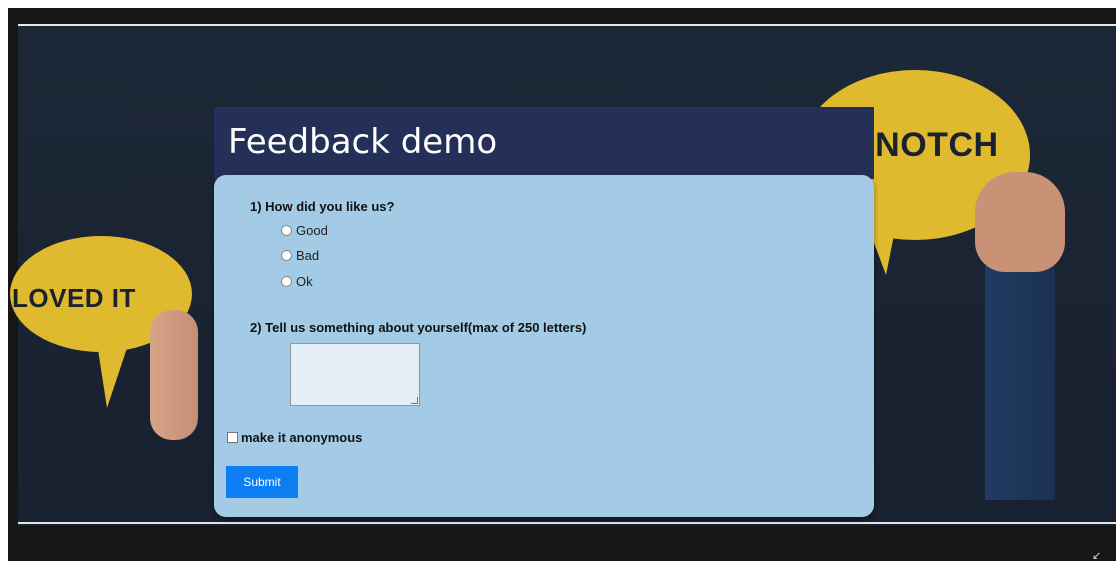 The image size is (1116, 562). I want to click on option-good-label: Good, so click(312, 230).